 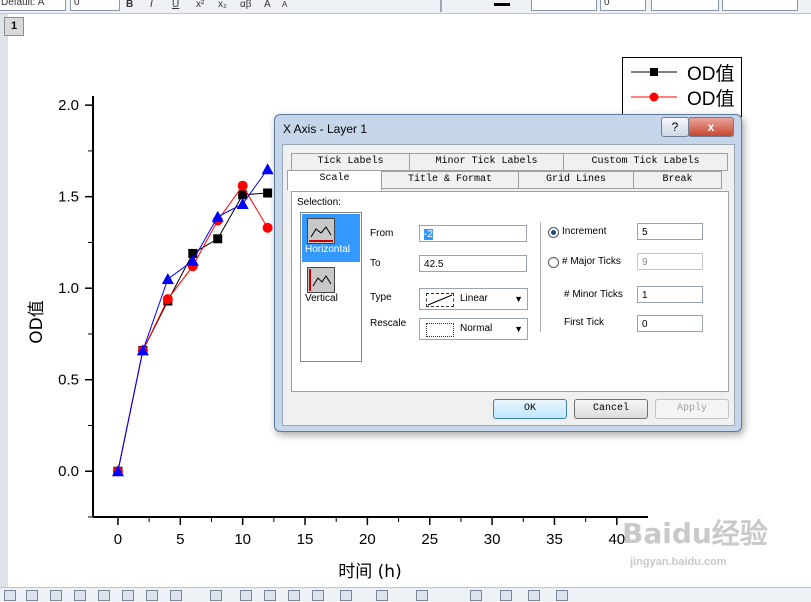 What do you see at coordinates (375, 263) in the screenshot?
I see `to-label: To` at bounding box center [375, 263].